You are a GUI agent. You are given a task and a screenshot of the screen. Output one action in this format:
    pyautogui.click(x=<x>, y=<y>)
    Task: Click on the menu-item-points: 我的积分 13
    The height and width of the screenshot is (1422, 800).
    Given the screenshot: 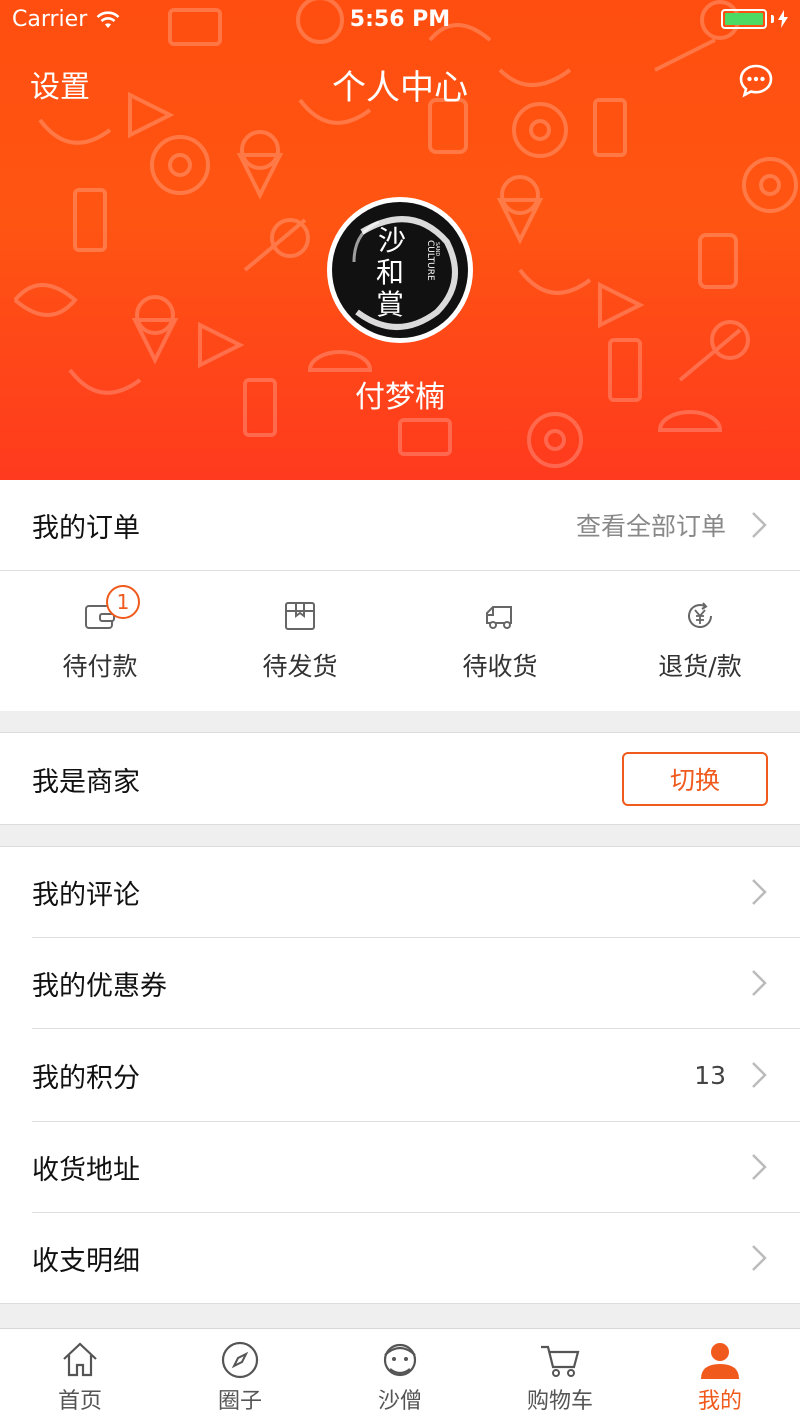 What is the action you would take?
    pyautogui.click(x=400, y=1075)
    